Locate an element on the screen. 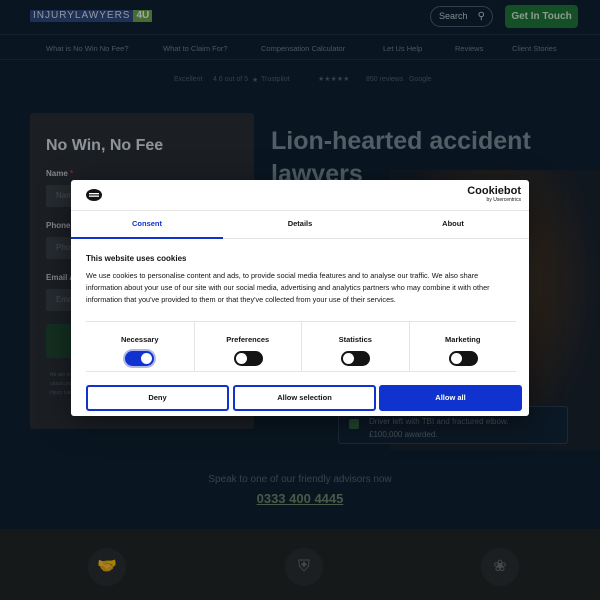 The height and width of the screenshot is (600, 600). deny-button: Deny is located at coordinates (157, 398).